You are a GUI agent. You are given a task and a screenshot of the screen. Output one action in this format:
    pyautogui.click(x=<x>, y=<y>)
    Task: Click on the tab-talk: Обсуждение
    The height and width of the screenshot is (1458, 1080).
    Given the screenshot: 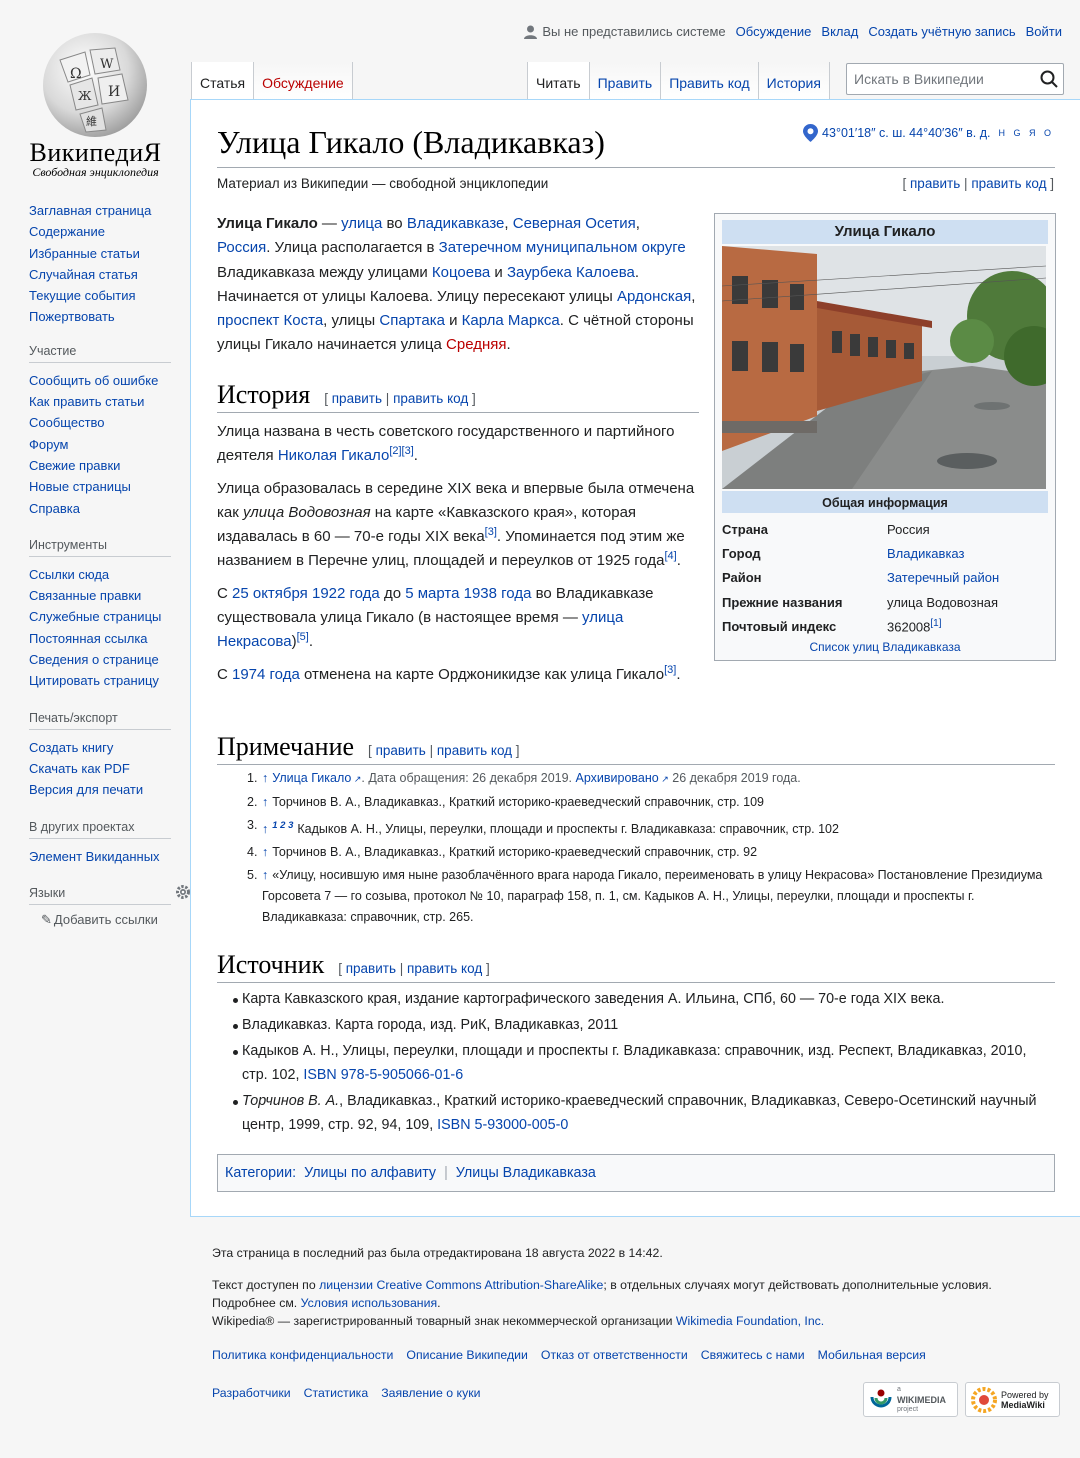 What is the action you would take?
    pyautogui.click(x=303, y=81)
    